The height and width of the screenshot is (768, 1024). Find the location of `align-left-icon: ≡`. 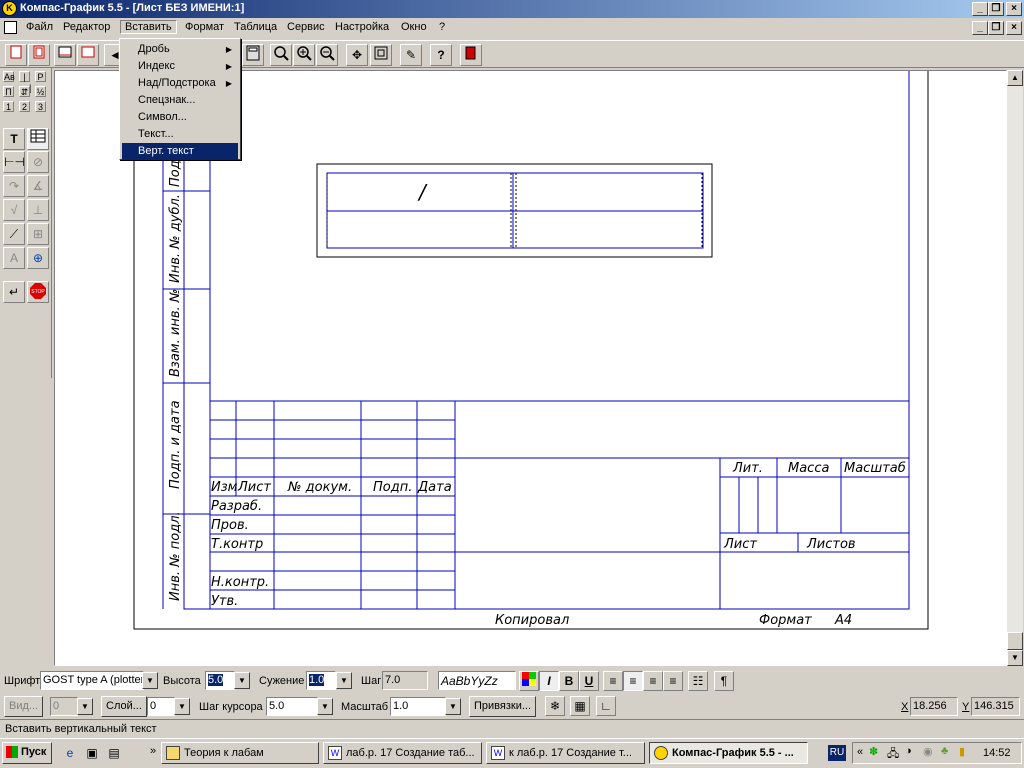

align-left-icon: ≡ is located at coordinates (613, 681).